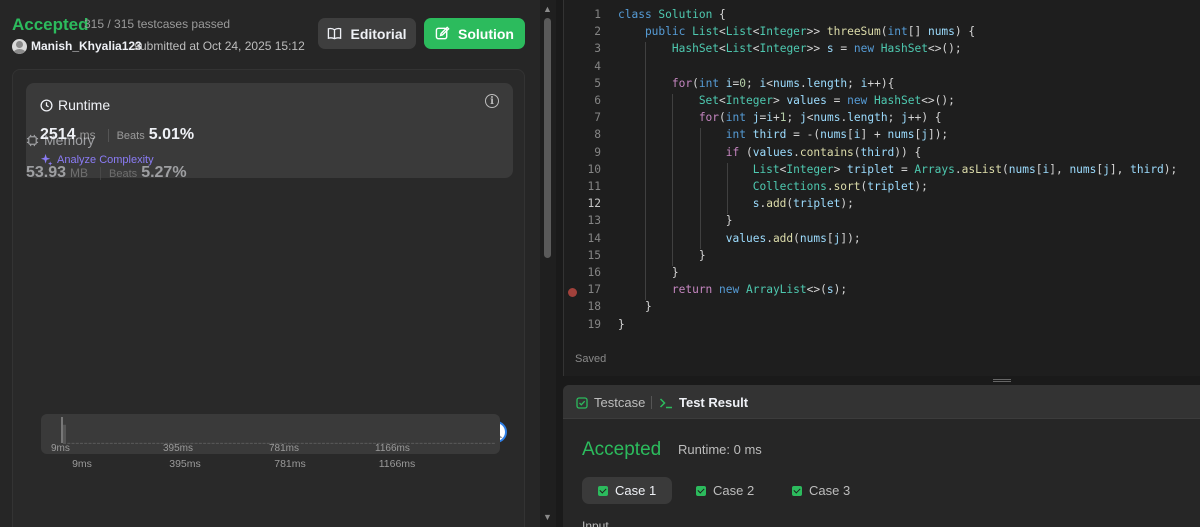  What do you see at coordinates (101, 173) in the screenshot?
I see `divider` at bounding box center [101, 173].